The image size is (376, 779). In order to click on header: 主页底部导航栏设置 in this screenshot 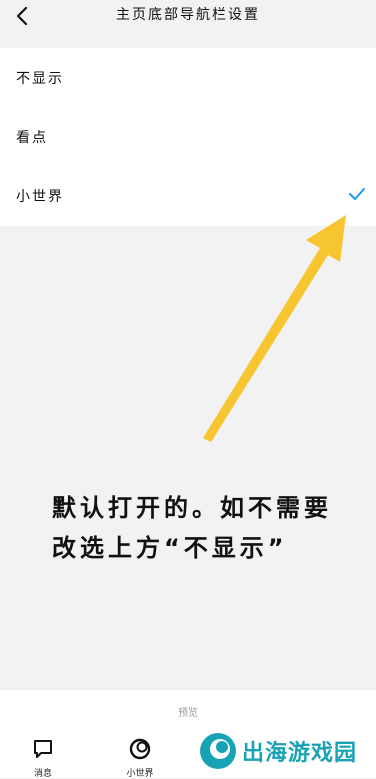, I will do `click(188, 24)`.